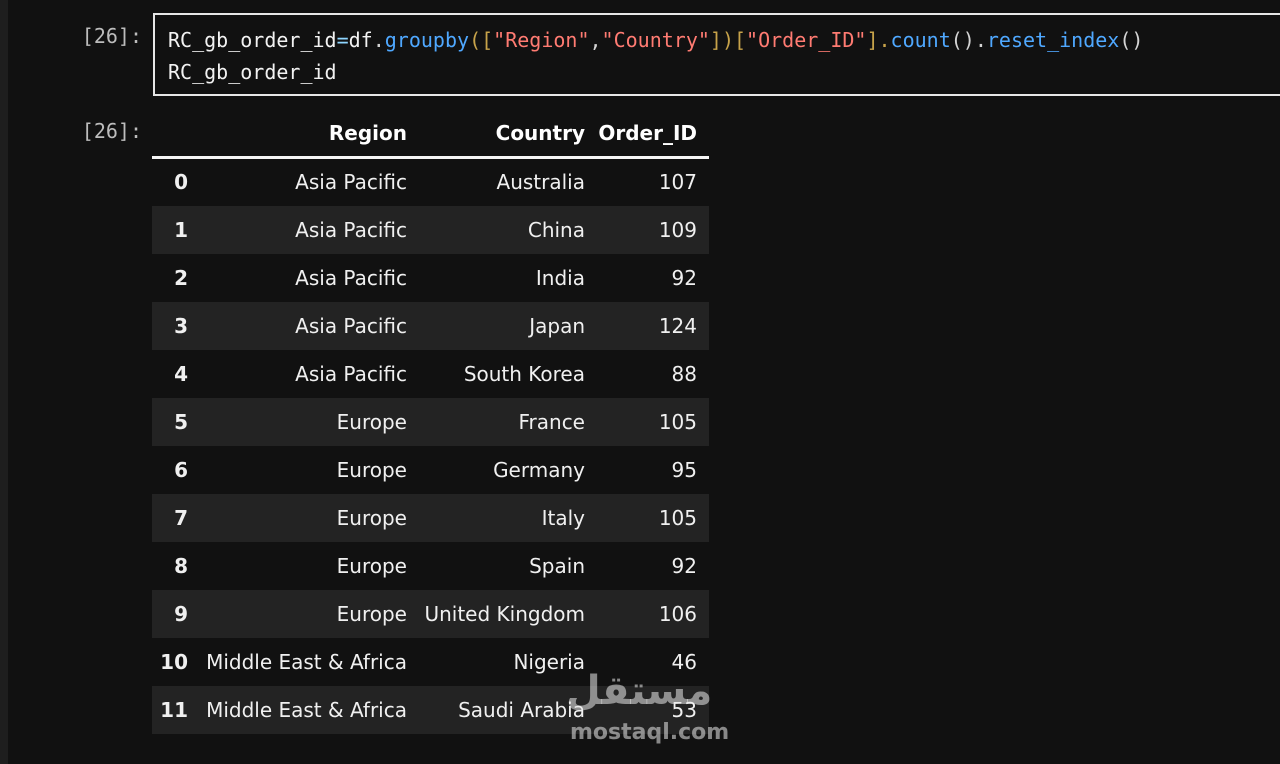 The height and width of the screenshot is (764, 1280). I want to click on row-index: 10, so click(174, 661).